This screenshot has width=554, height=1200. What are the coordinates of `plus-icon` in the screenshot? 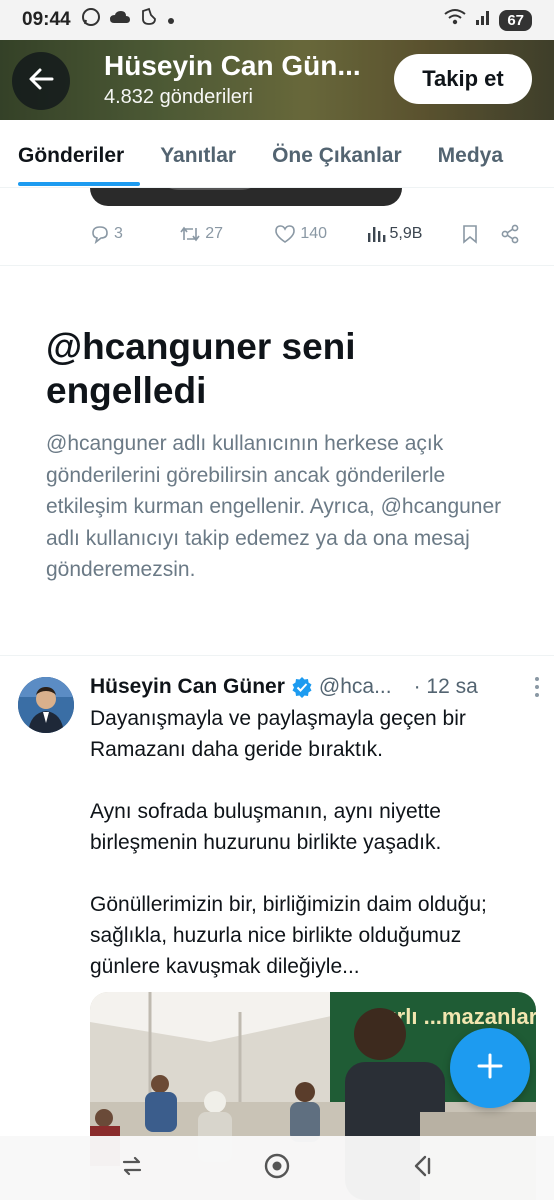 It's located at (490, 1068).